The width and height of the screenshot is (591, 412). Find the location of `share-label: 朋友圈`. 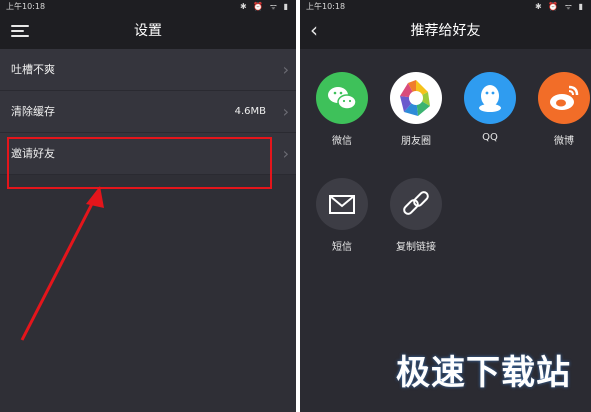

share-label: 朋友圈 is located at coordinates (416, 141).